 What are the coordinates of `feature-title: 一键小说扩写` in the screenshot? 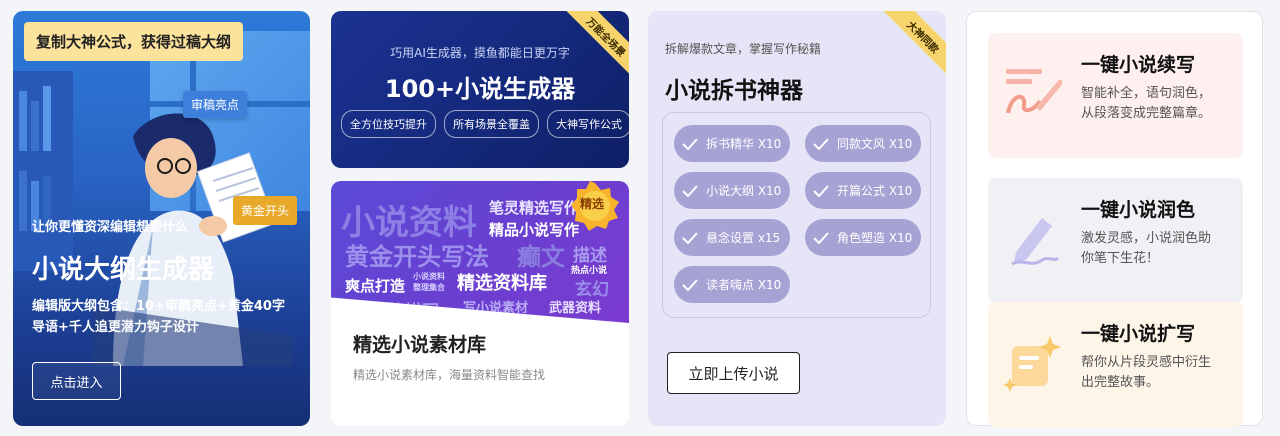 It's located at (1138, 334).